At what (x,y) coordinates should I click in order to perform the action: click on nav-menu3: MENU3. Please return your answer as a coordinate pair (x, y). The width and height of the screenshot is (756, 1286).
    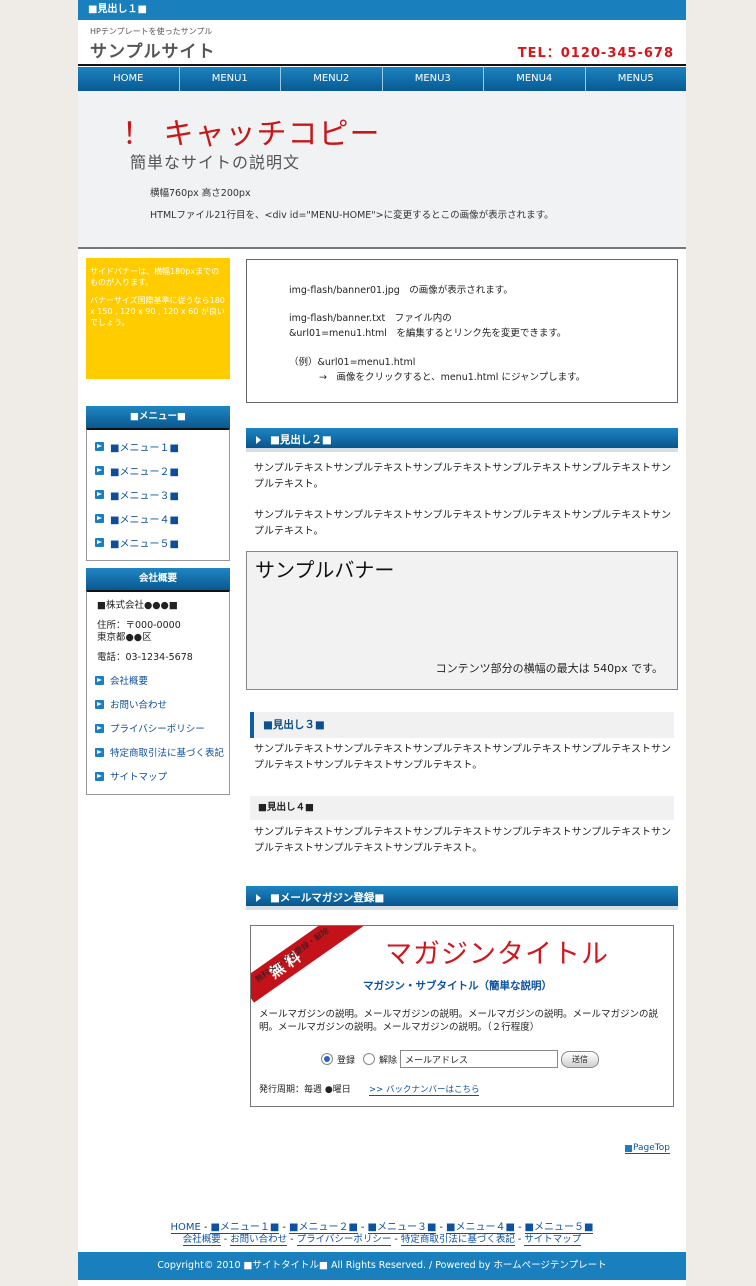
    Looking at the image, I should click on (433, 79).